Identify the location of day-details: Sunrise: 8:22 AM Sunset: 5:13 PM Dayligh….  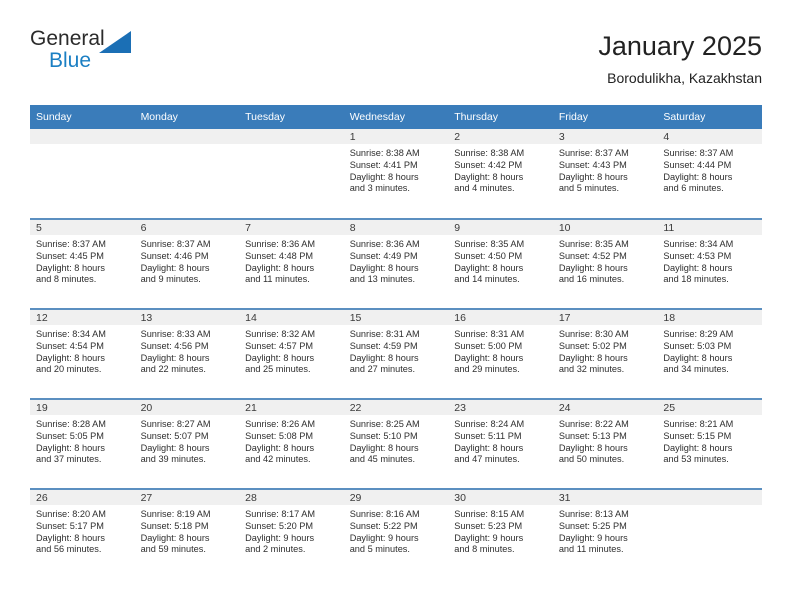
(605, 440).